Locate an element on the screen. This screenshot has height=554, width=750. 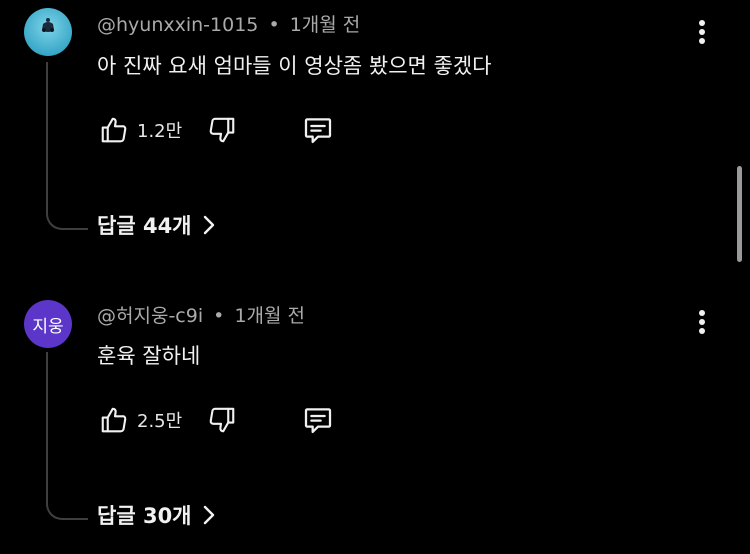
replies-toggle: 답글 44개 is located at coordinates (156, 225).